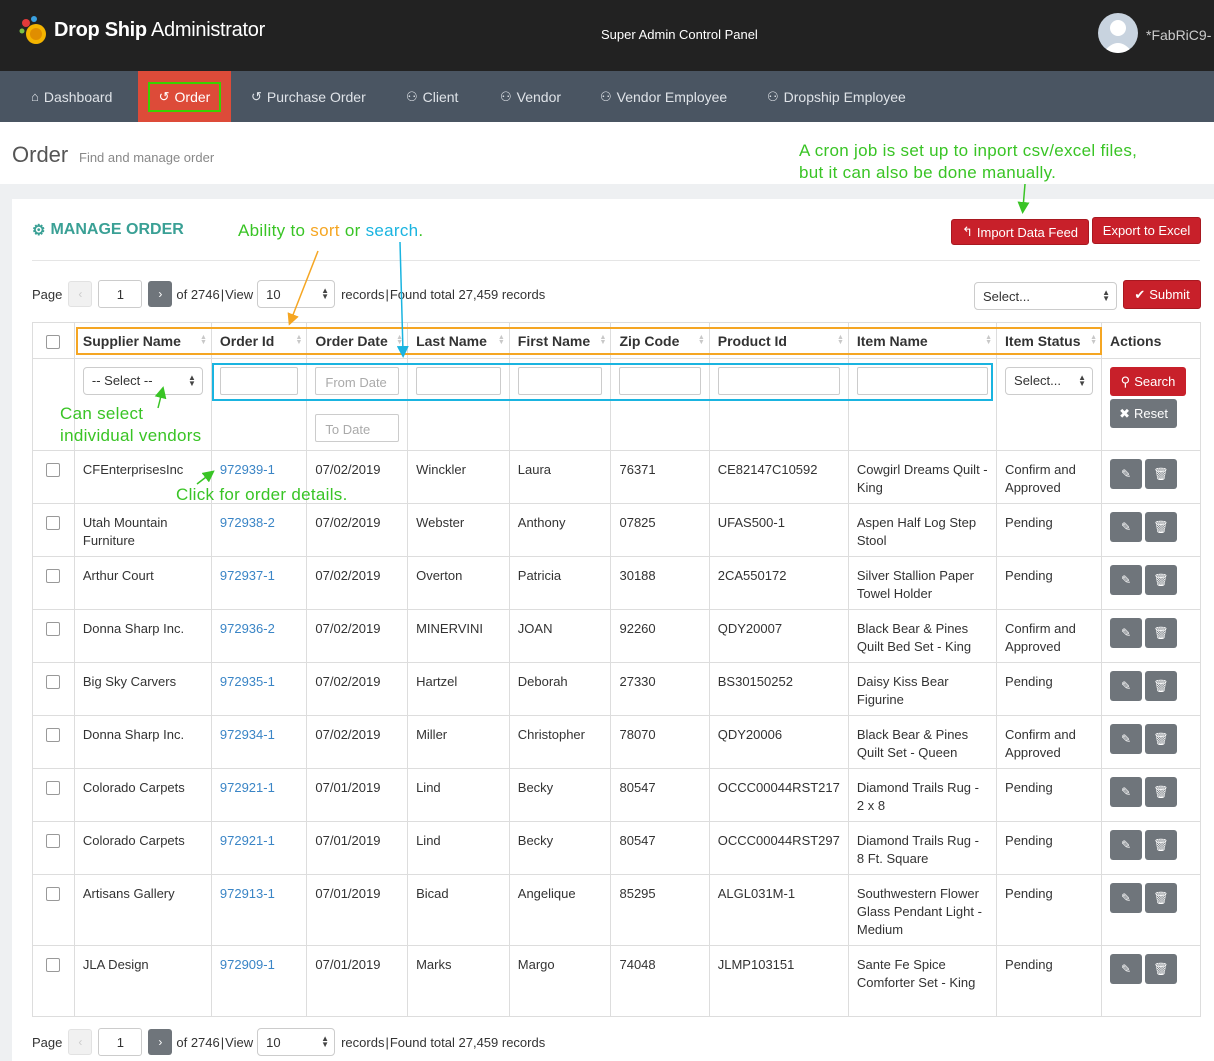 This screenshot has width=1214, height=1061. What do you see at coordinates (1162, 294) in the screenshot?
I see `submit-button: ✔ Submit` at bounding box center [1162, 294].